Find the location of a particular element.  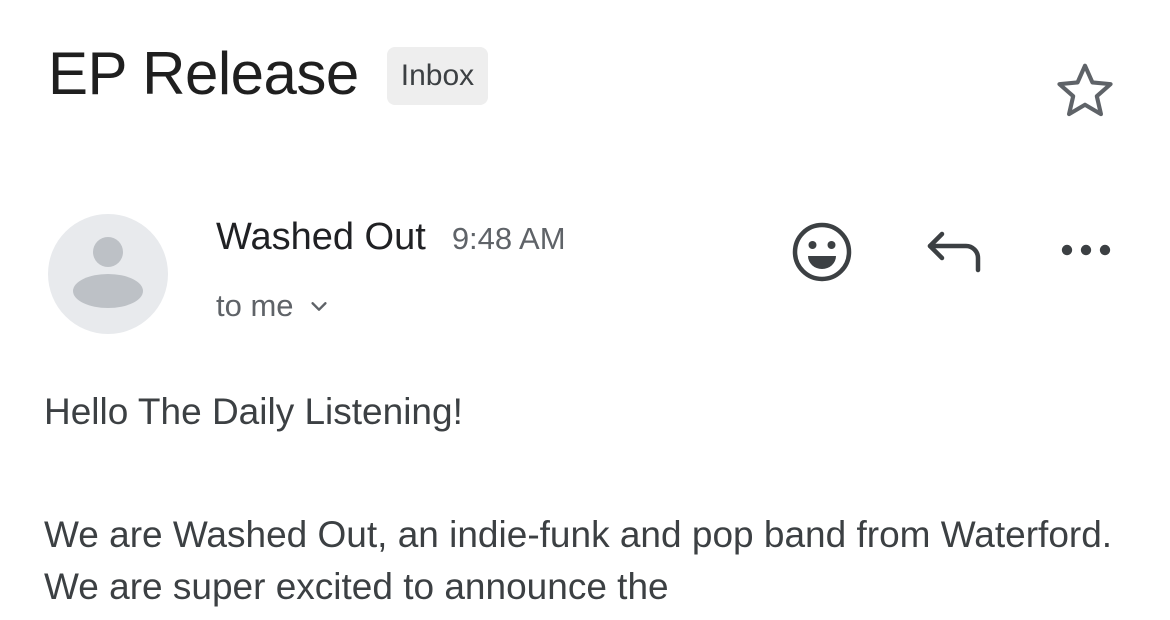

person-placeholder-icon is located at coordinates (108, 272).